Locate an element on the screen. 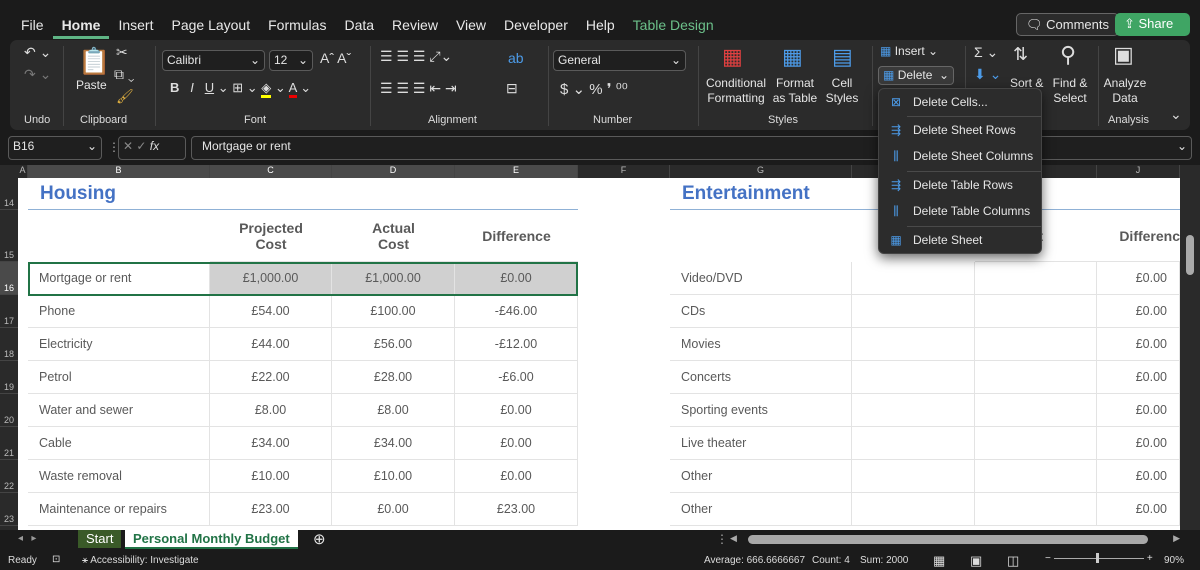 The width and height of the screenshot is (1200, 570). find-select-button: Find & Select is located at coordinates (1070, 91).